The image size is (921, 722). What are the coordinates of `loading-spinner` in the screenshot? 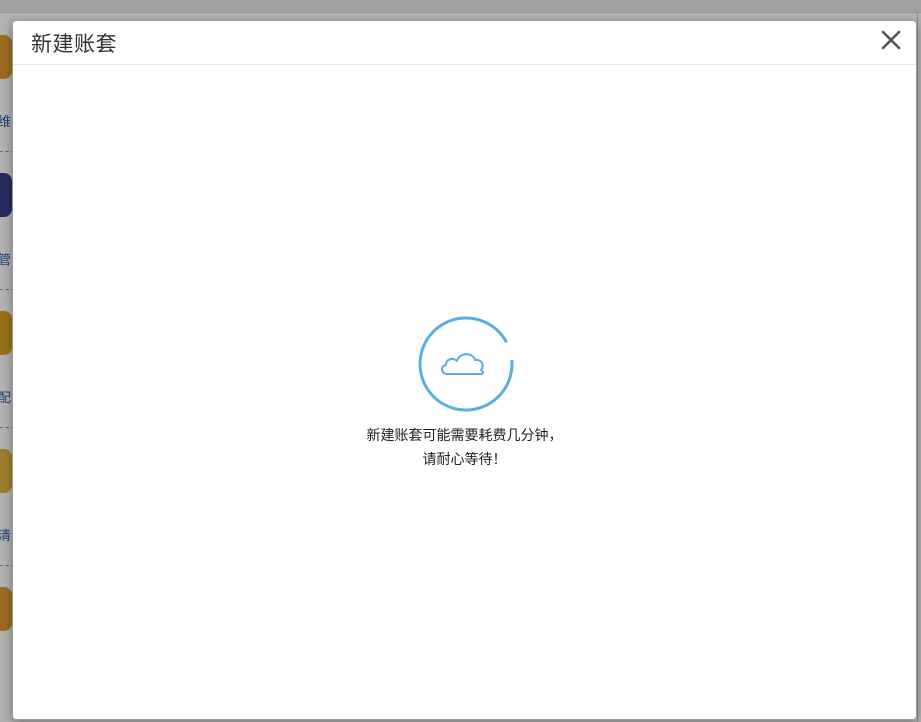 It's located at (466, 364).